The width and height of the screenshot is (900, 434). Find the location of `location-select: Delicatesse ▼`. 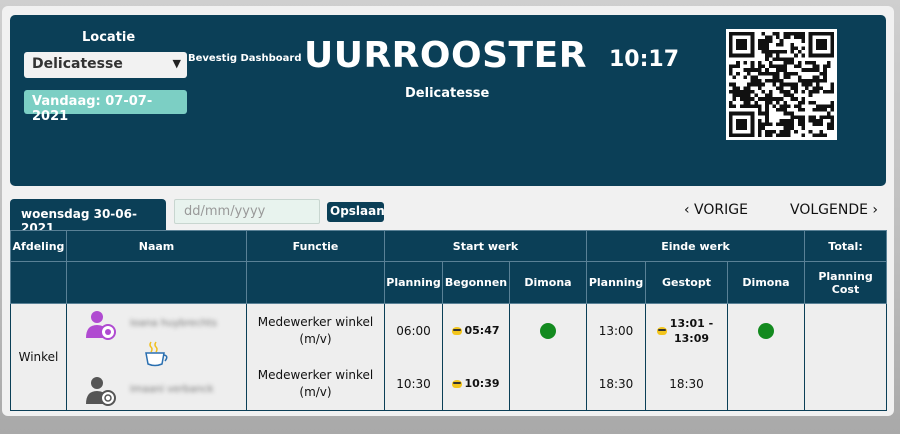

location-select: Delicatesse ▼ is located at coordinates (105, 65).